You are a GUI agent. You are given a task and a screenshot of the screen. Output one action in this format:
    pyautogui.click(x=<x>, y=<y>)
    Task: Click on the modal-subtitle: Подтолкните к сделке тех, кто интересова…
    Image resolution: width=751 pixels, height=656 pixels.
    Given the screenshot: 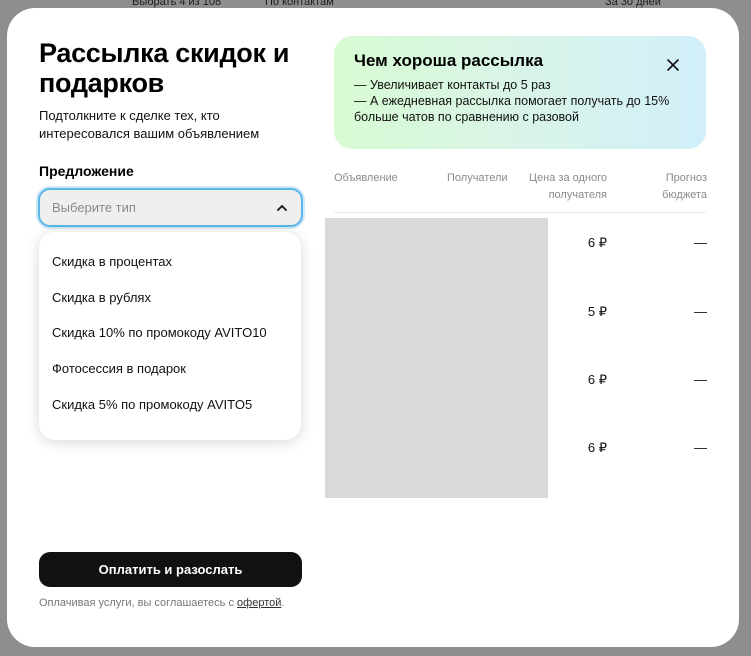 What is the action you would take?
    pyautogui.click(x=149, y=124)
    